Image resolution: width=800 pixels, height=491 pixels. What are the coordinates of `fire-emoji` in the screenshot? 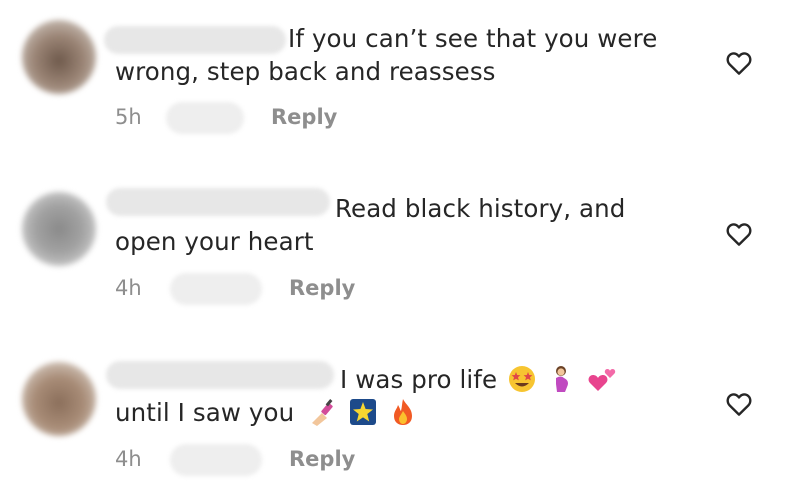 It's located at (402, 412).